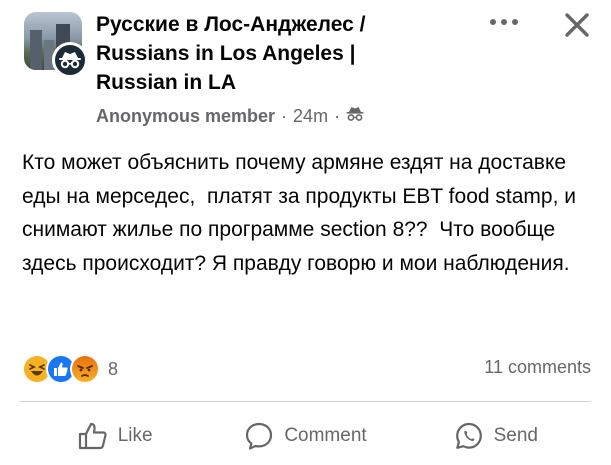  What do you see at coordinates (70, 60) in the screenshot?
I see `anonymous-avatar-icon` at bounding box center [70, 60].